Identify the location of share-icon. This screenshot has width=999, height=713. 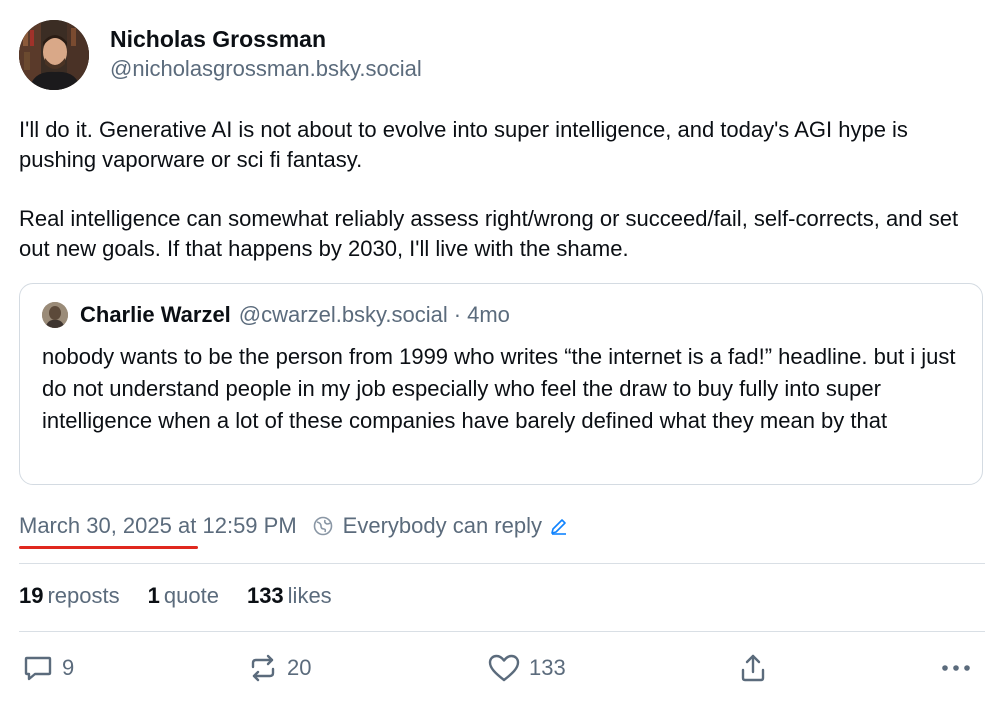
(753, 668).